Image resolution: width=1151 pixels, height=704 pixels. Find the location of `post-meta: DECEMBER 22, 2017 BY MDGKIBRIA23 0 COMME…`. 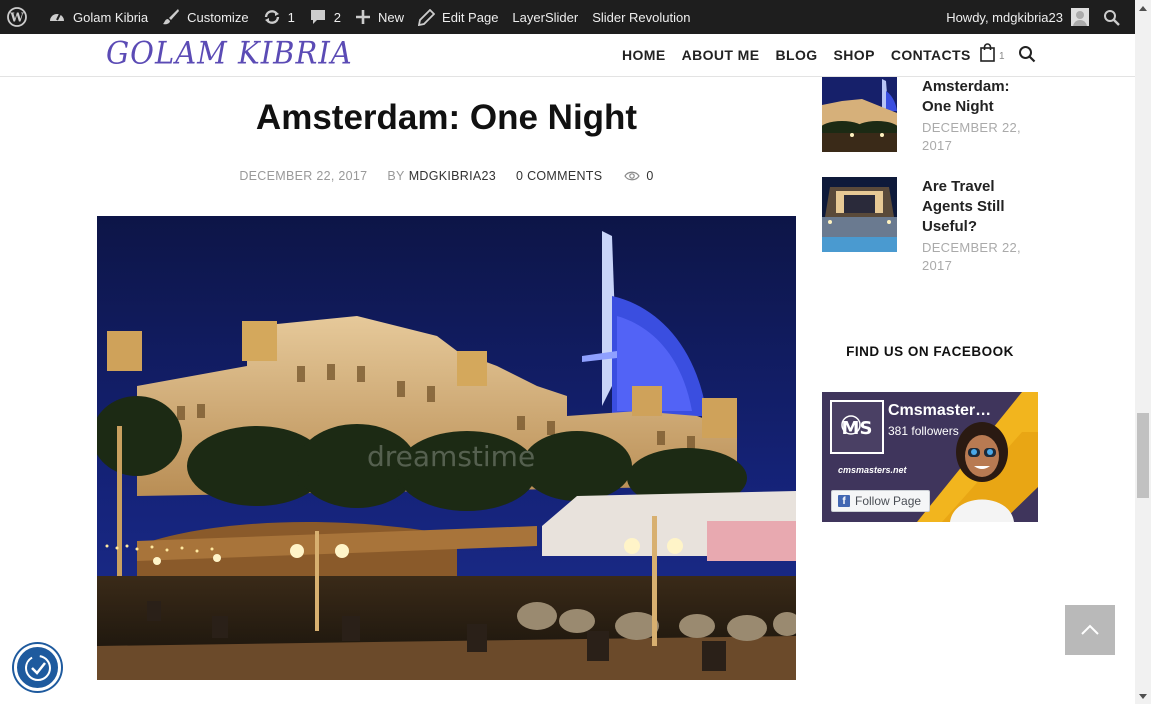

post-meta: DECEMBER 22, 2017 BY MDGKIBRIA23 0 COMME… is located at coordinates (446, 176).